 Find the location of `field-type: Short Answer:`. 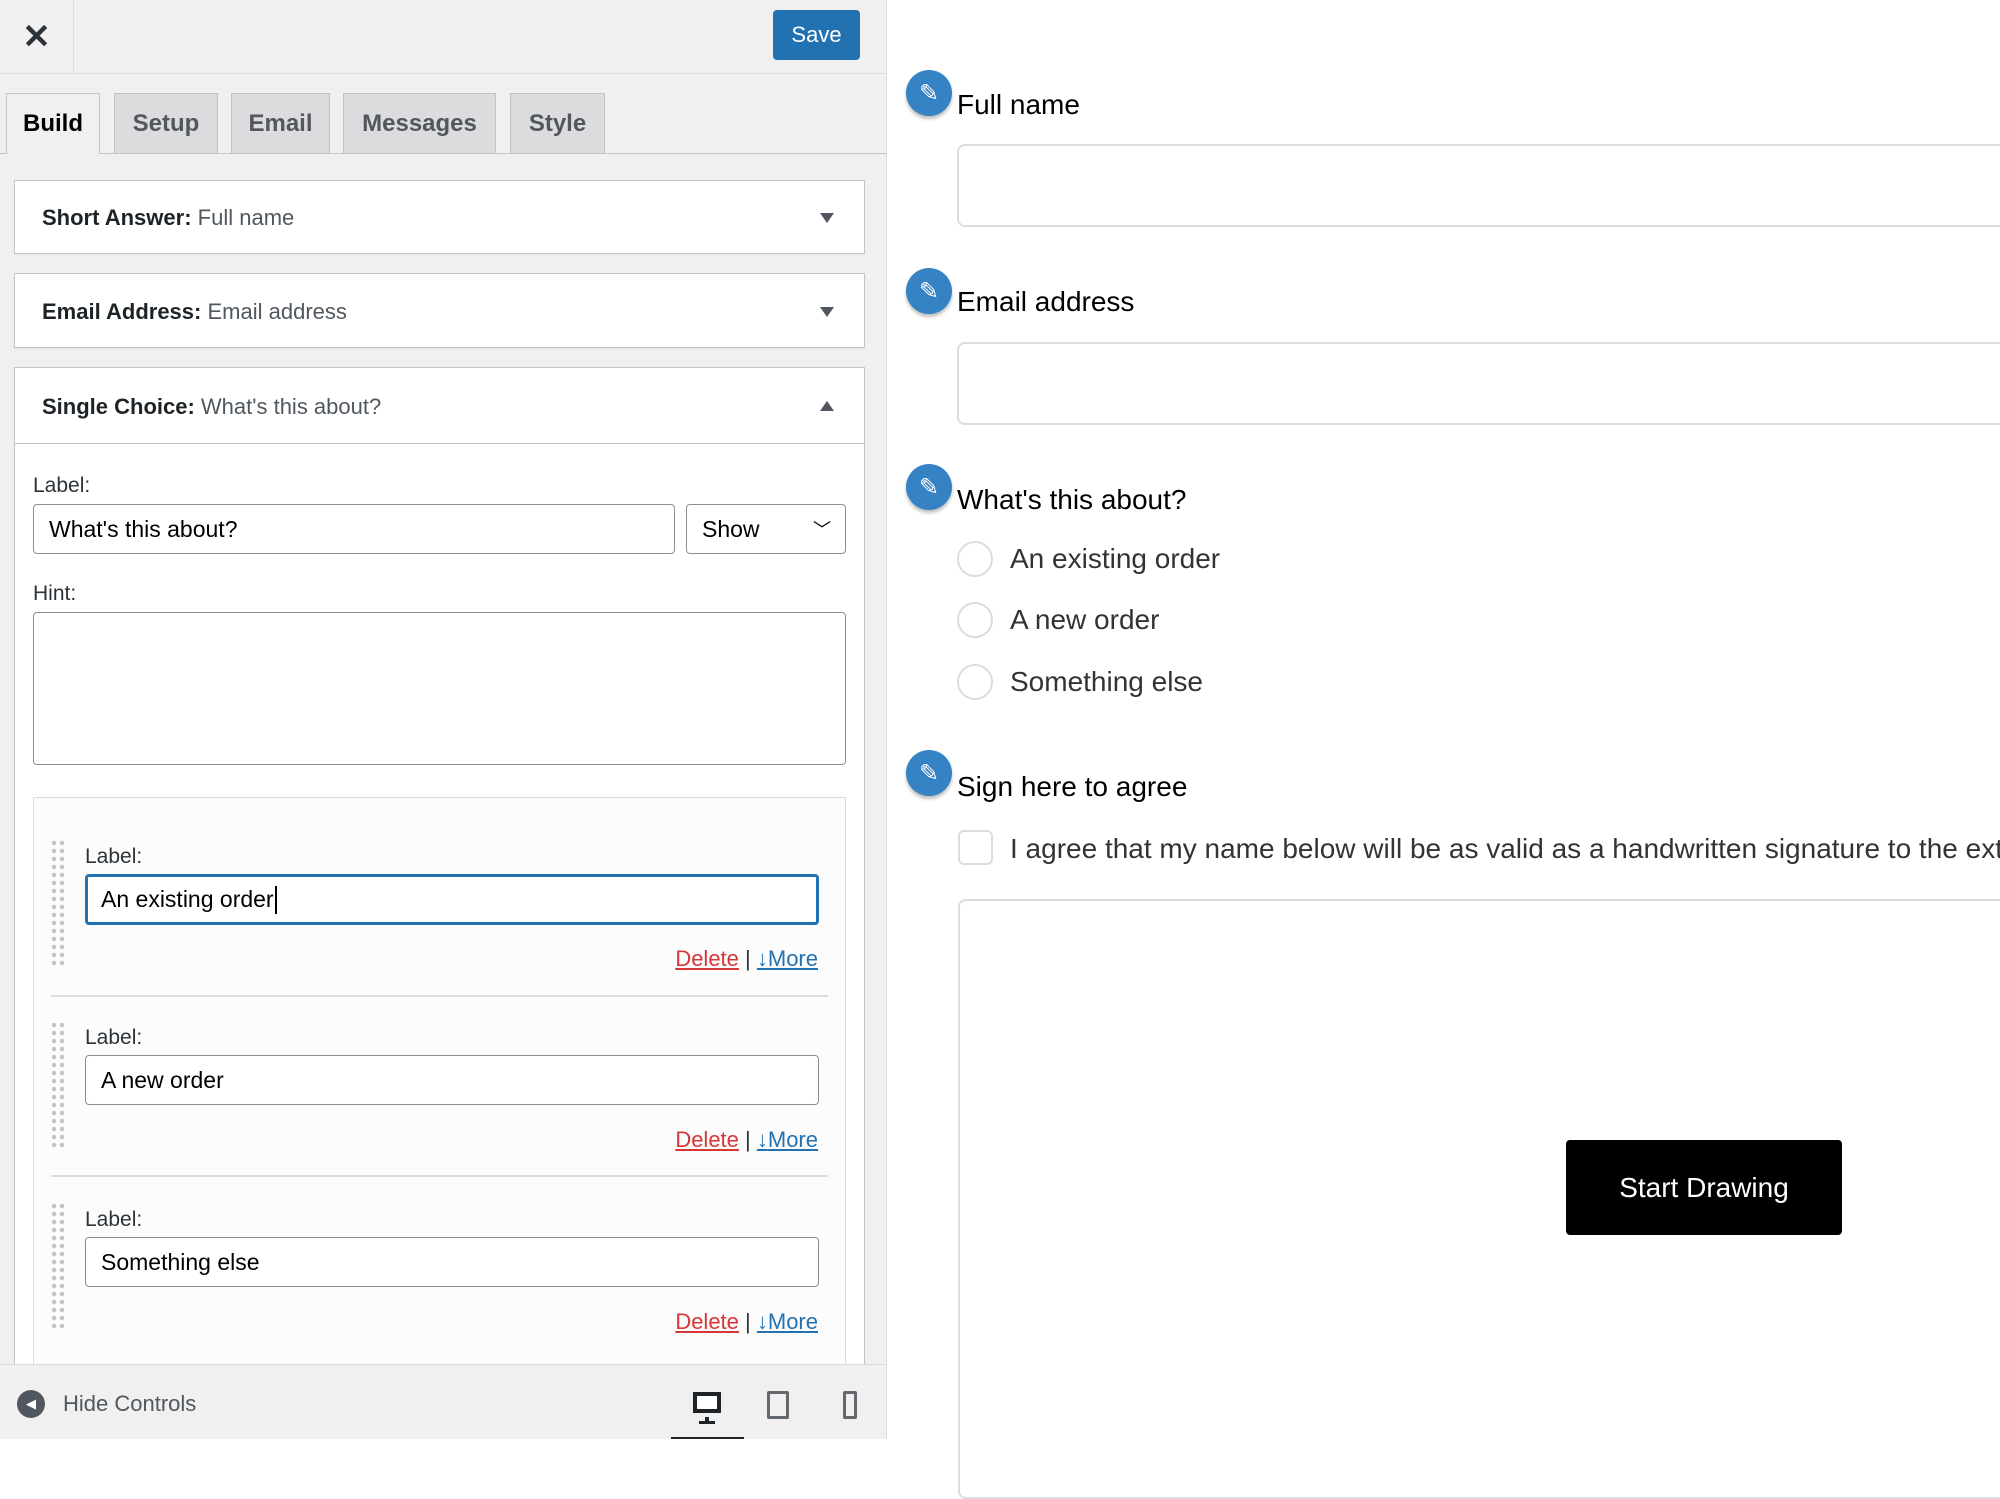

field-type: Short Answer: is located at coordinates (117, 217).